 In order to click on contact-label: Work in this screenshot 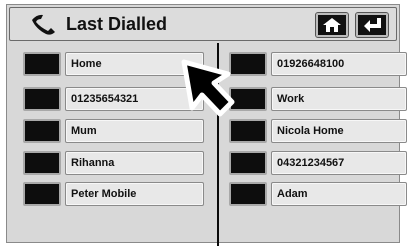, I will do `click(339, 99)`.